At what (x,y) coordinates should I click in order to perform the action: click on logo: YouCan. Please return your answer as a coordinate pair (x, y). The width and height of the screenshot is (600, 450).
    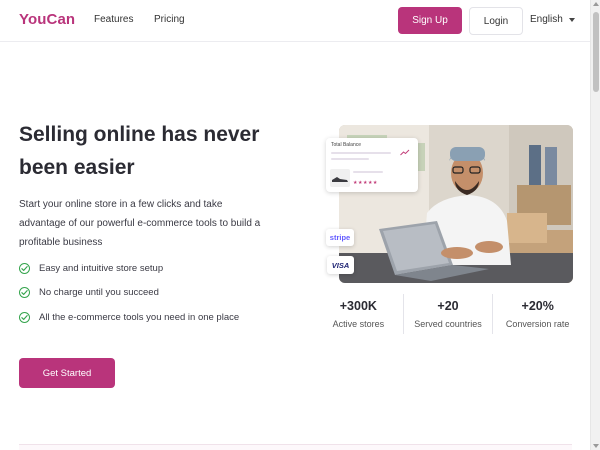
    Looking at the image, I should click on (47, 19).